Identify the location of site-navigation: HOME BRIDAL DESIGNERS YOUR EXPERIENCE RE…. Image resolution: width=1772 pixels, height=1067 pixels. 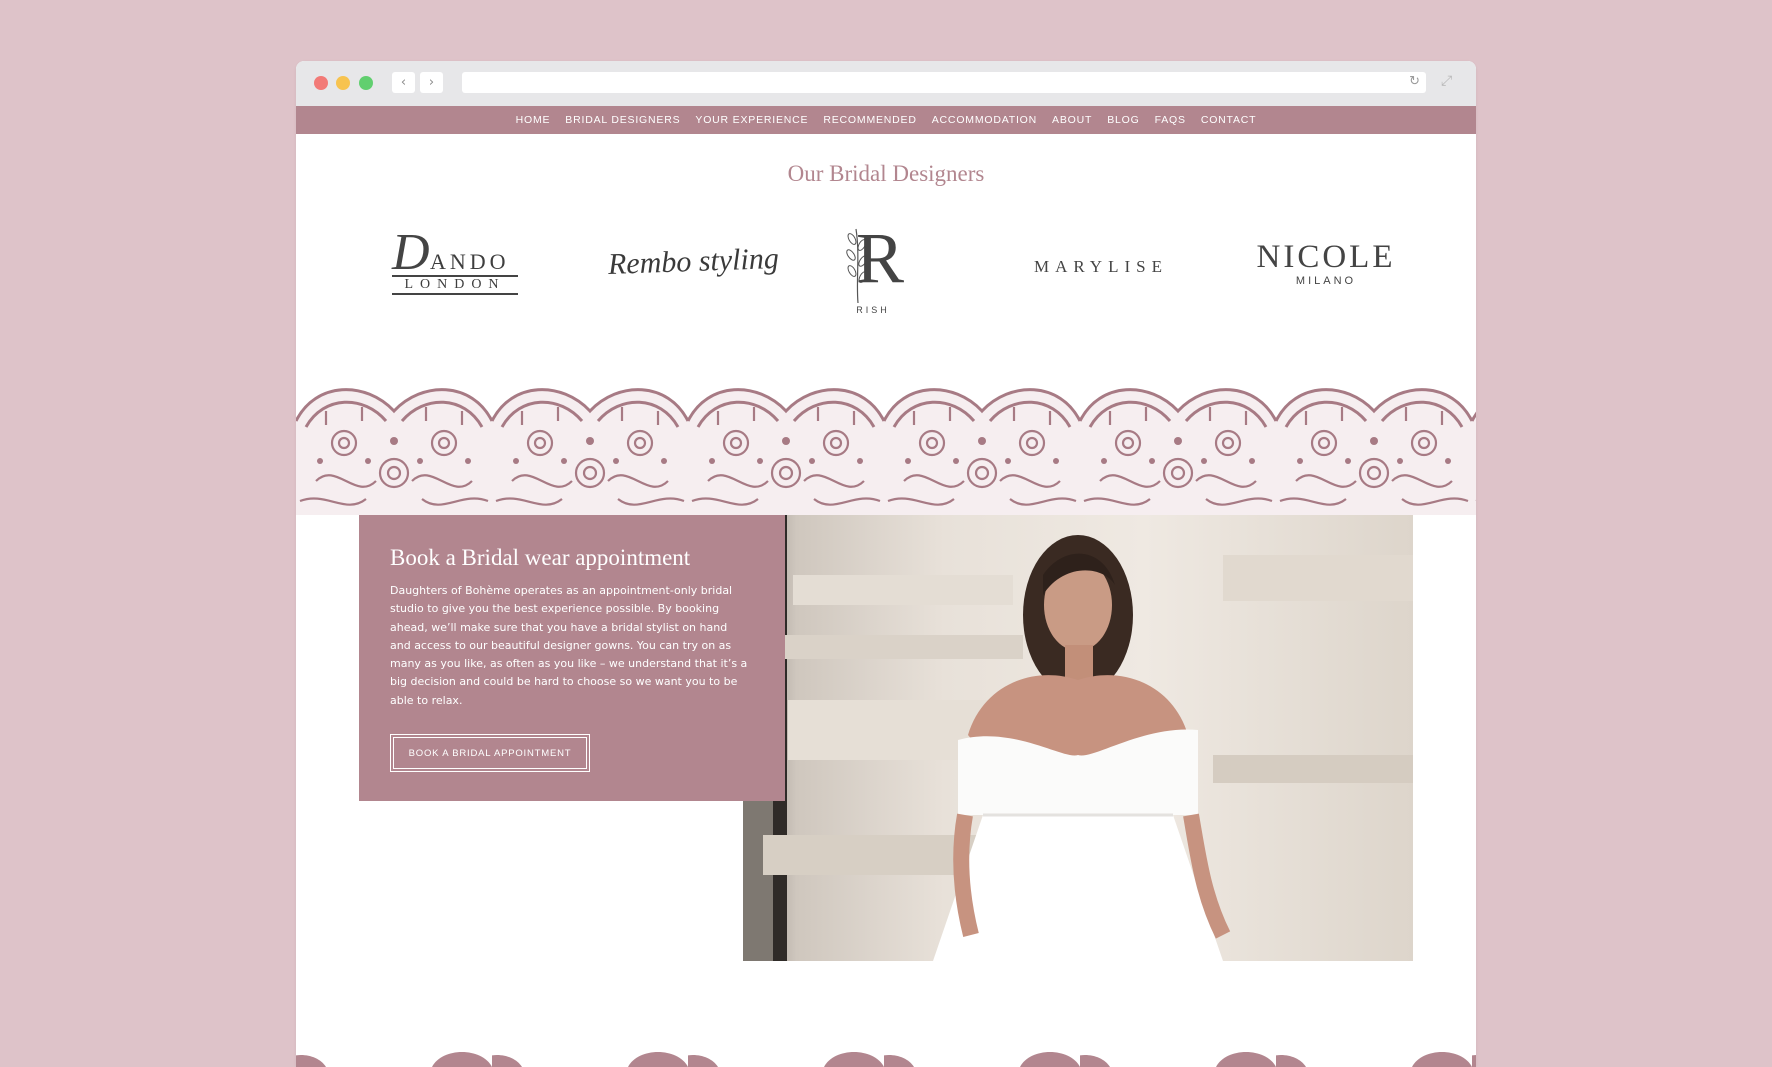
(886, 120).